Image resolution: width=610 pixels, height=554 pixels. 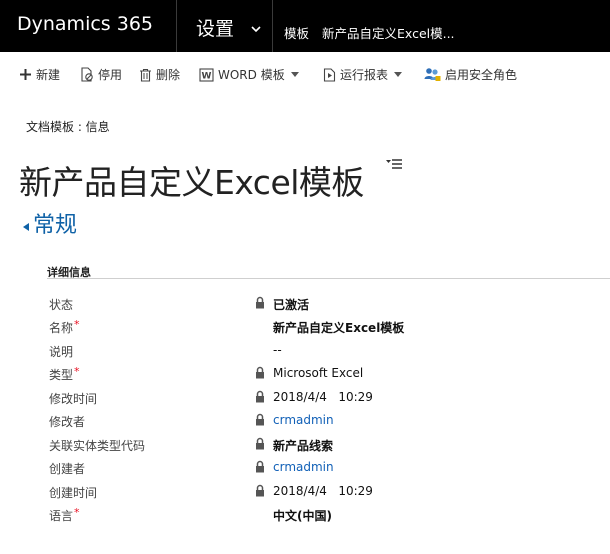 I want to click on field-row-created-by: 创建者 crmadmin, so click(x=305, y=469).